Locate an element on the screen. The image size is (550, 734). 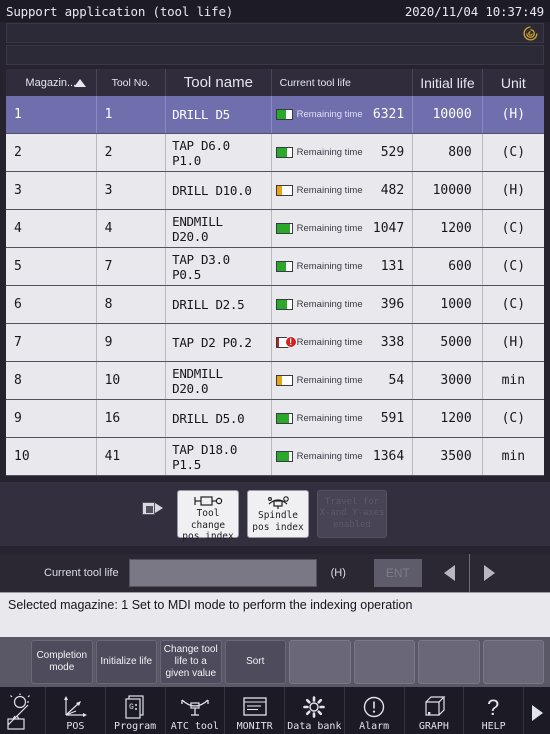
column-header-initial-life: Initial life is located at coordinates (447, 82).